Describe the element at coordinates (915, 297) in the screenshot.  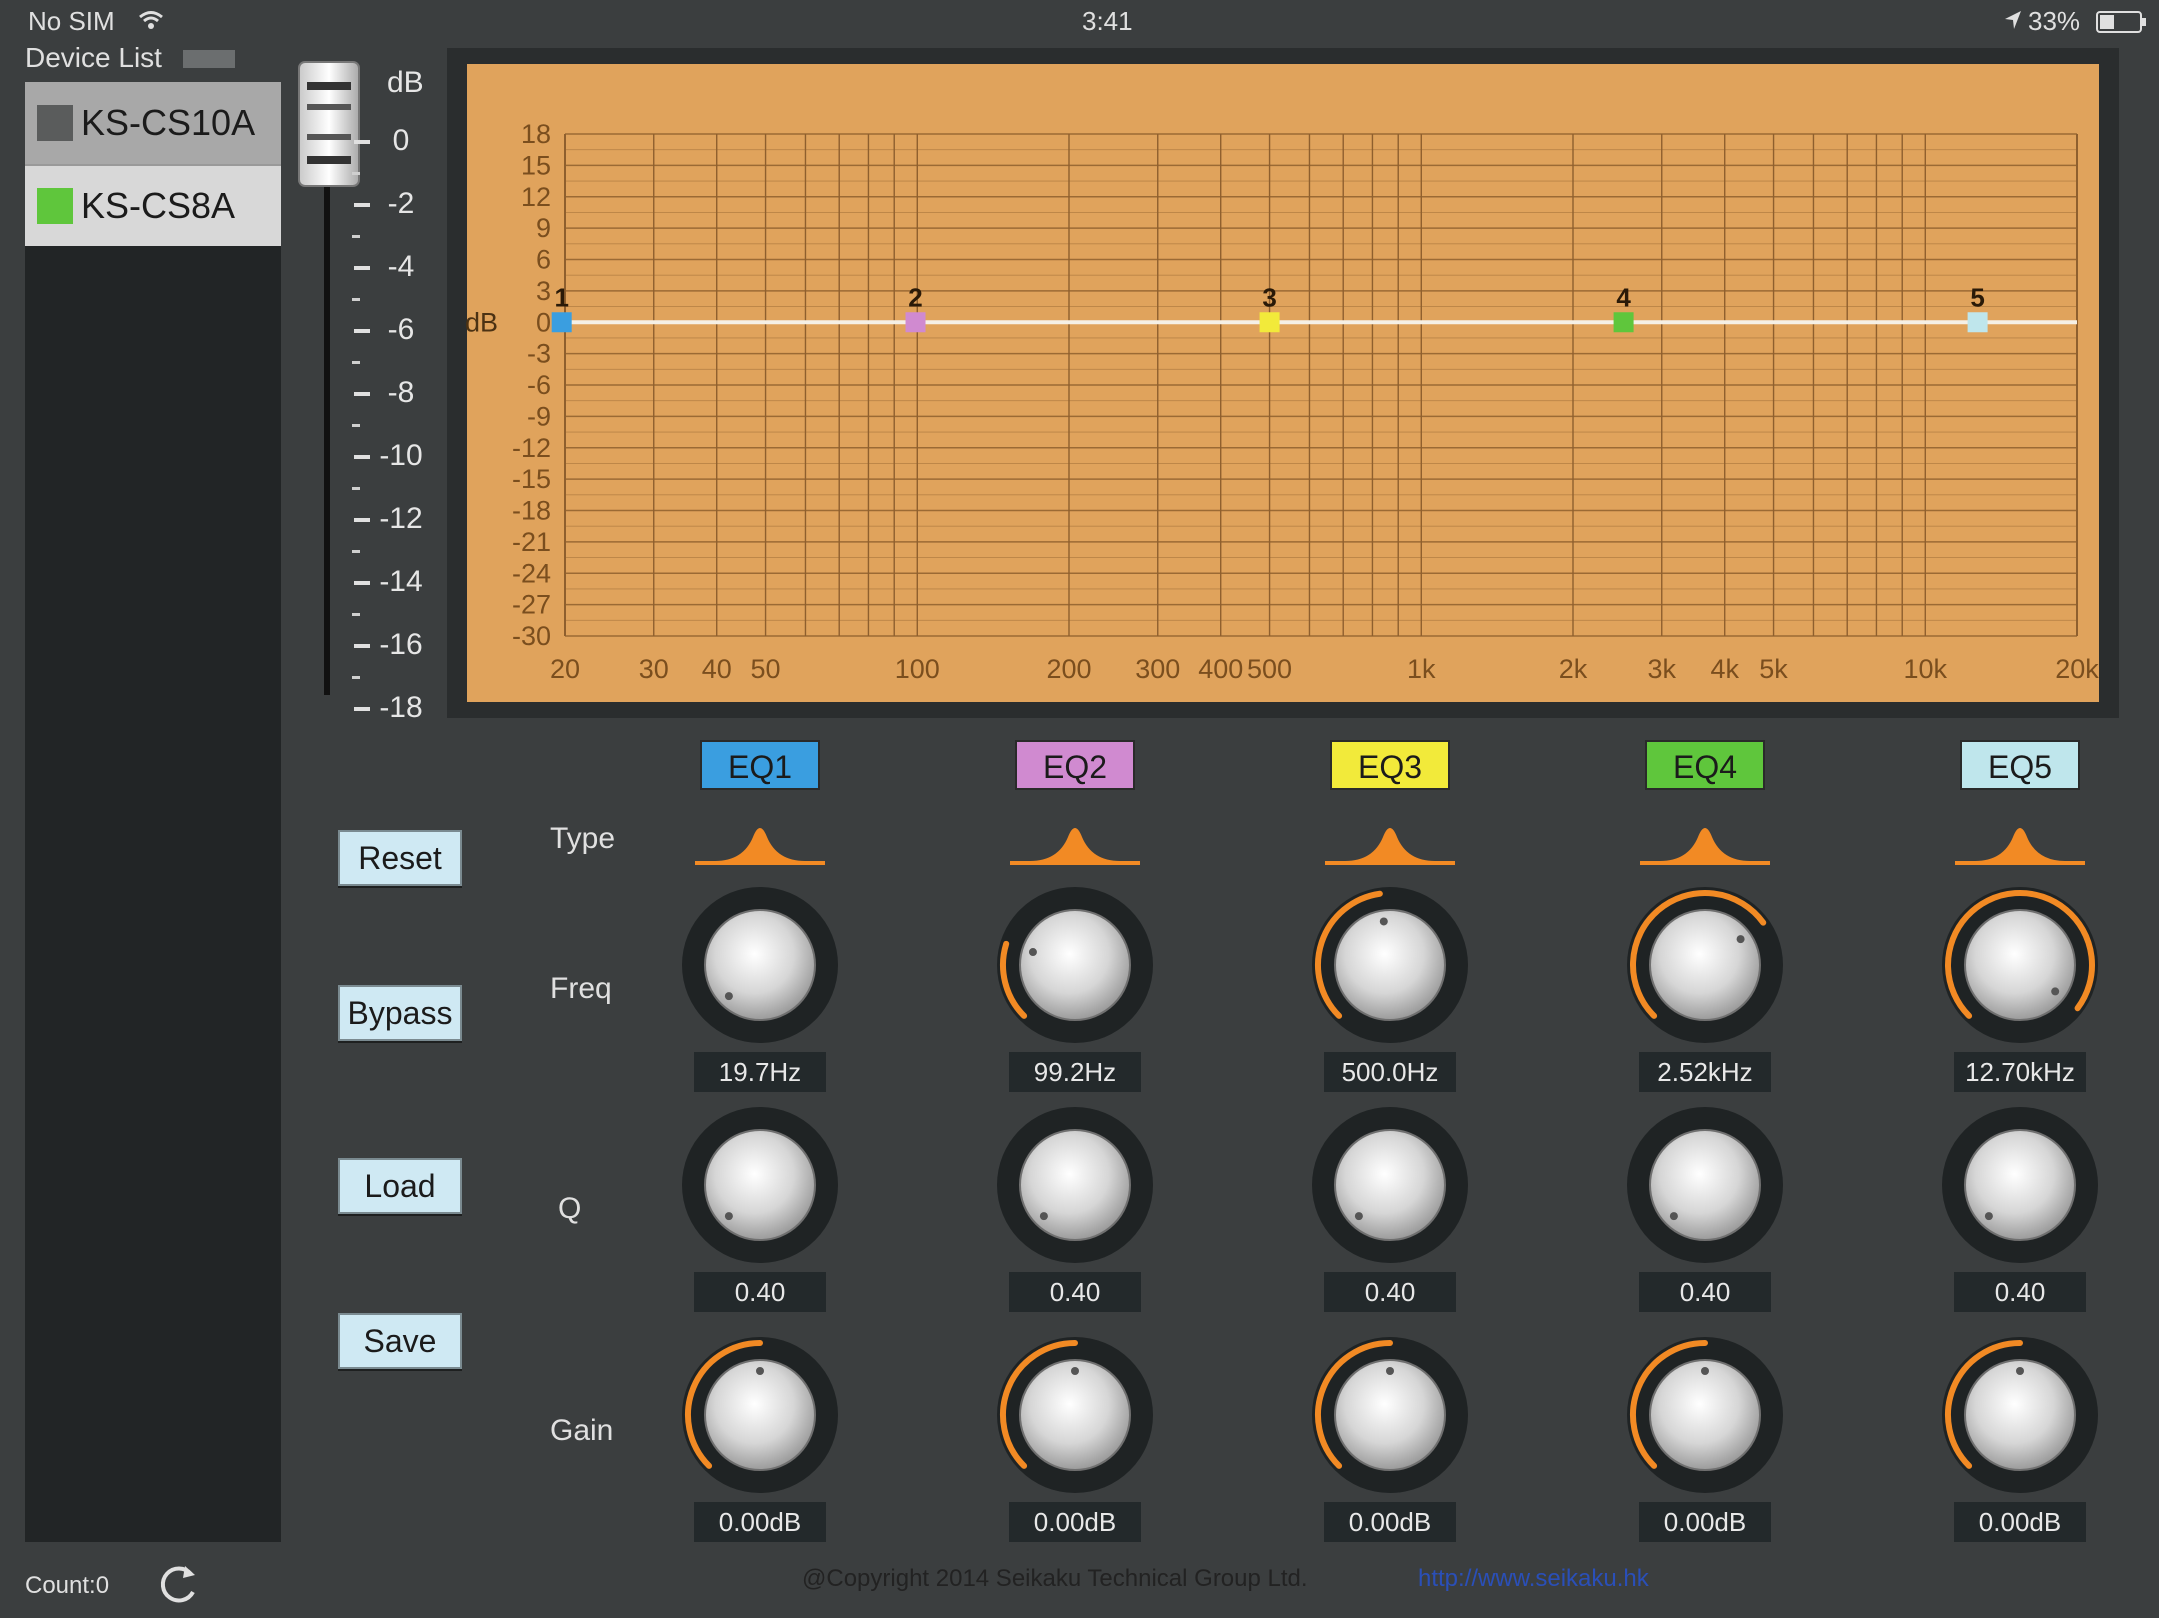
I see `eq-point-label: 2` at that location.